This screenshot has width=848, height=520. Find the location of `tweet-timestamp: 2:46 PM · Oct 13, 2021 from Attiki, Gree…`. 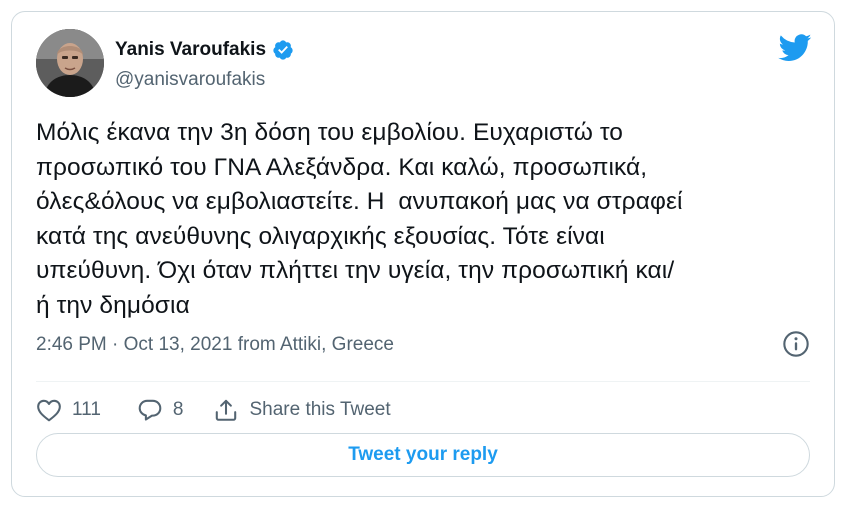

tweet-timestamp: 2:46 PM · Oct 13, 2021 from Attiki, Gree… is located at coordinates (215, 345).